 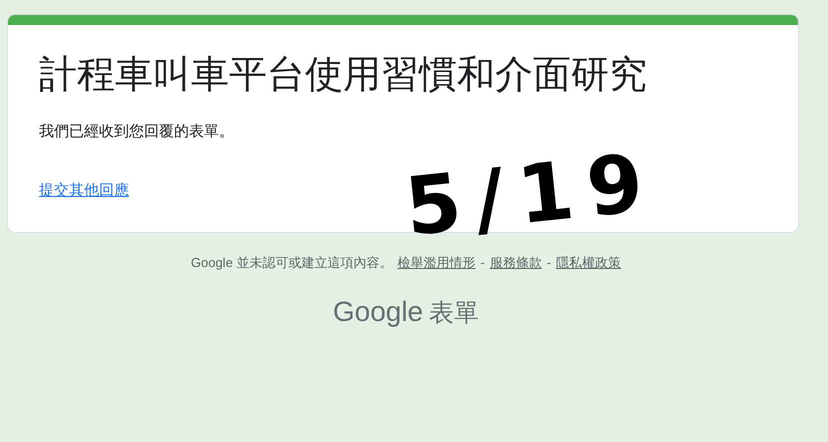 I want to click on confirmation-message: 我們已經收到您回覆的表單。, so click(x=136, y=132).